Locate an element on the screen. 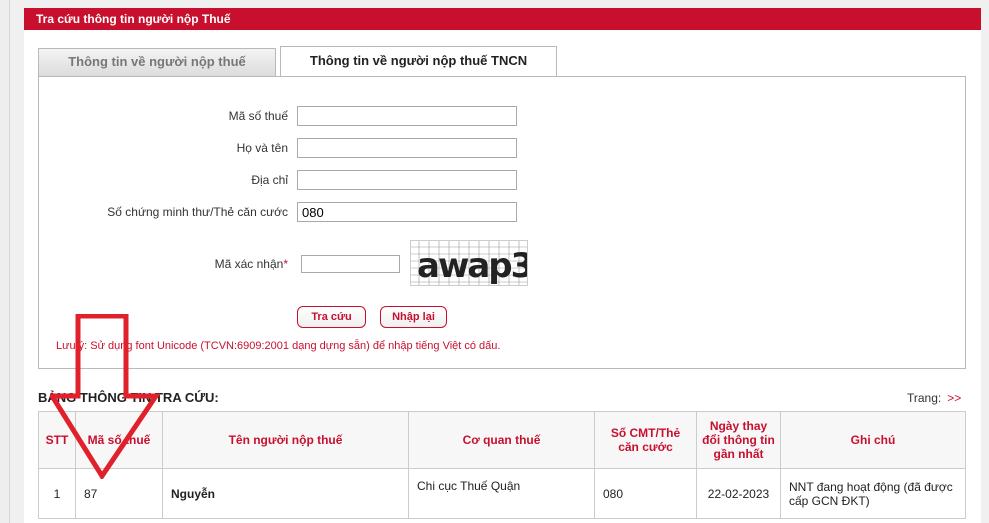 The width and height of the screenshot is (989, 523). captcha-label-text: Mã xác nhận is located at coordinates (249, 264).